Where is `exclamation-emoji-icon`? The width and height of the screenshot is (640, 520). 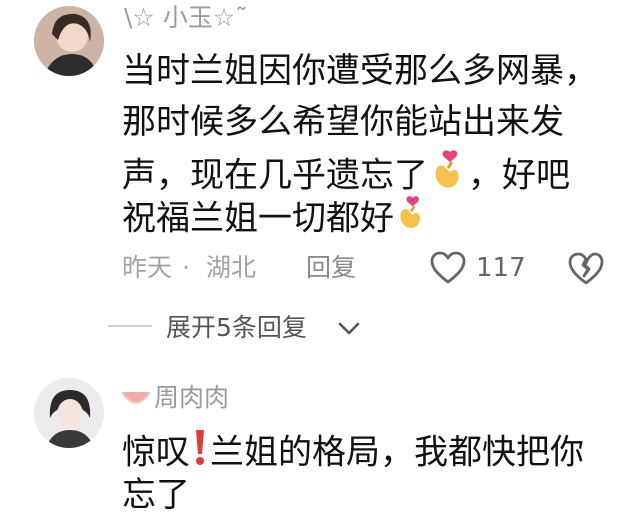 exclamation-emoji-icon is located at coordinates (200, 454).